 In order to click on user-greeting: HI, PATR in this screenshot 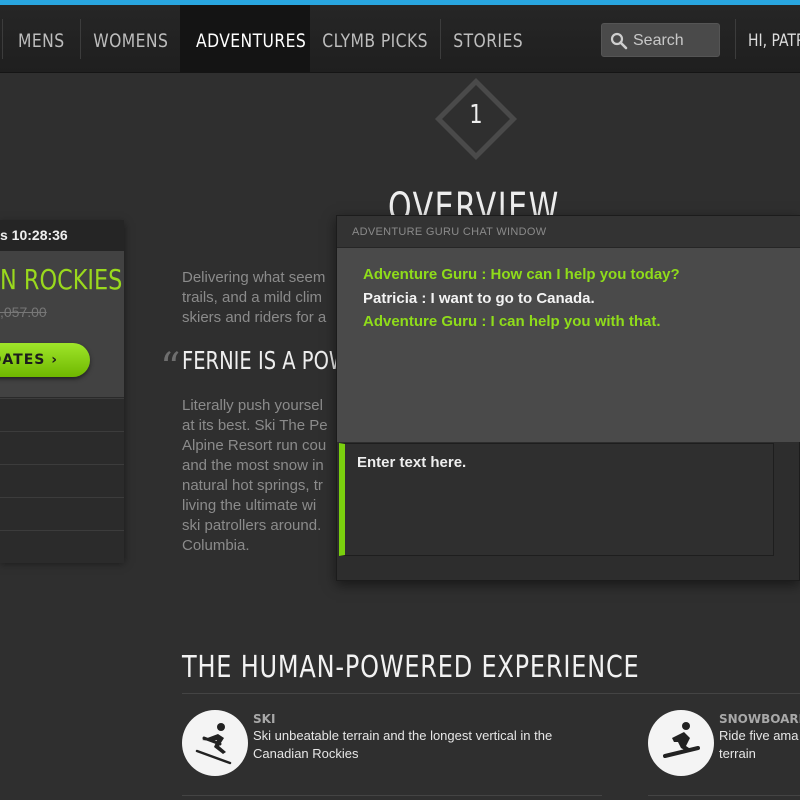, I will do `click(774, 39)`.